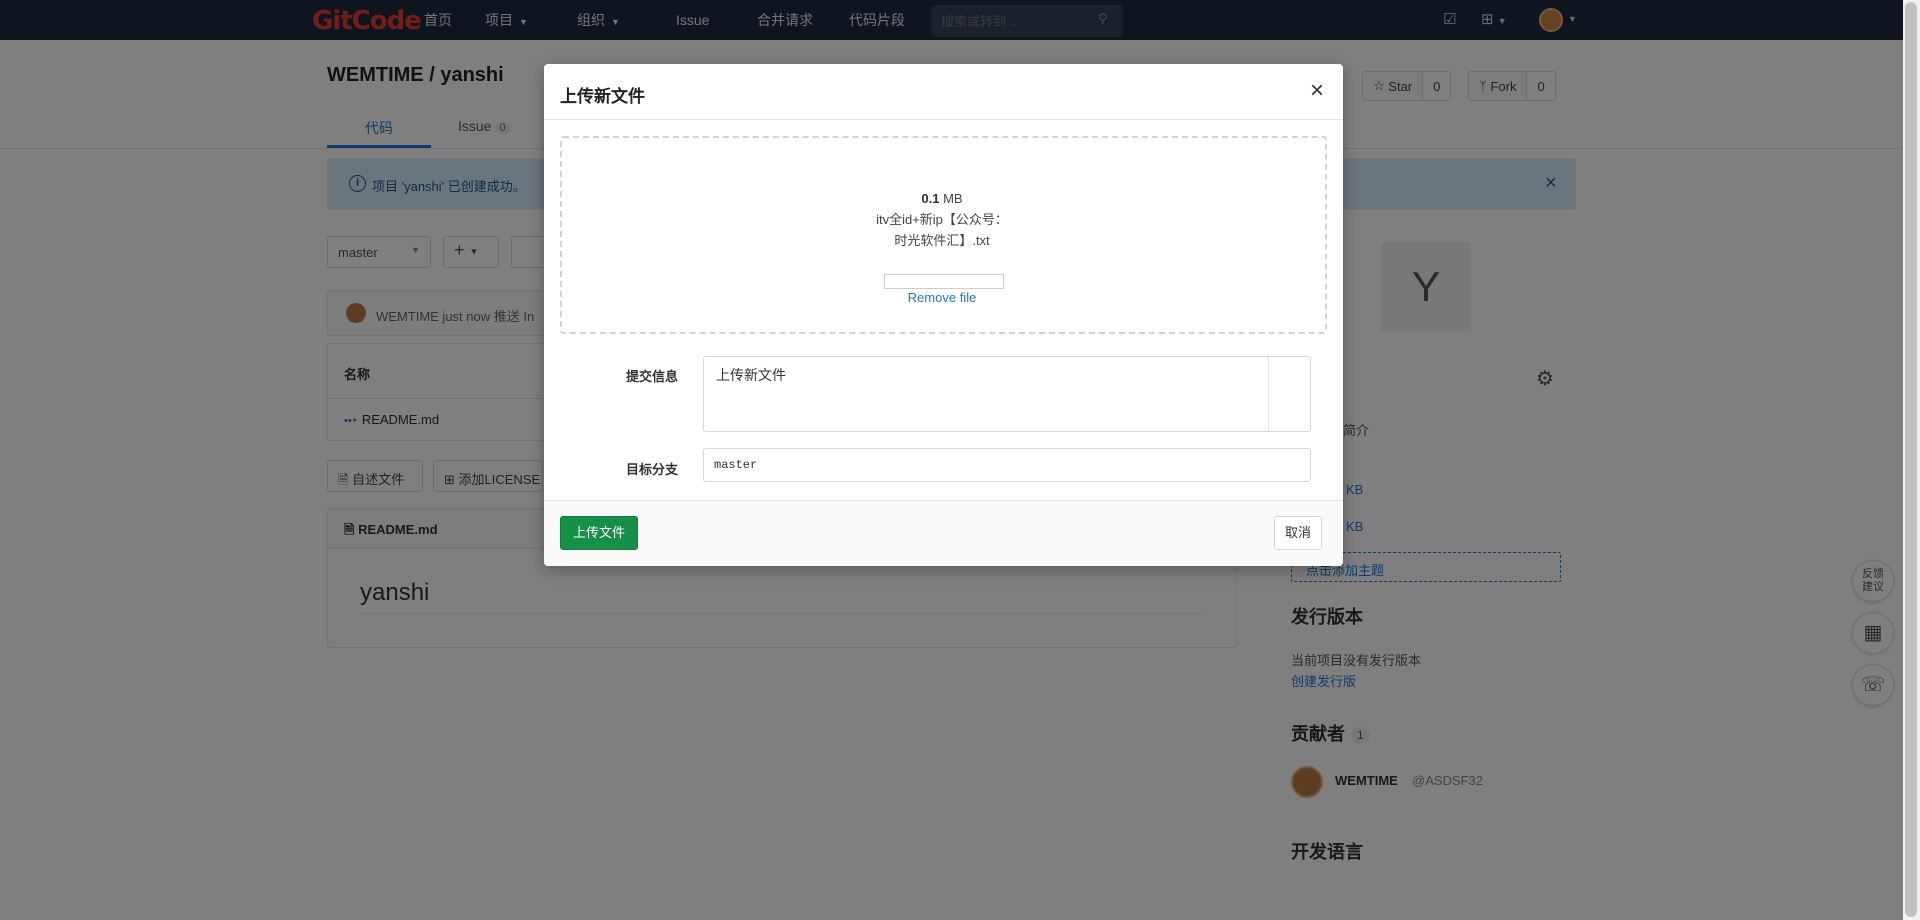 Image resolution: width=1920 pixels, height=920 pixels. Describe the element at coordinates (1007, 465) in the screenshot. I see `target-branch-input` at that location.